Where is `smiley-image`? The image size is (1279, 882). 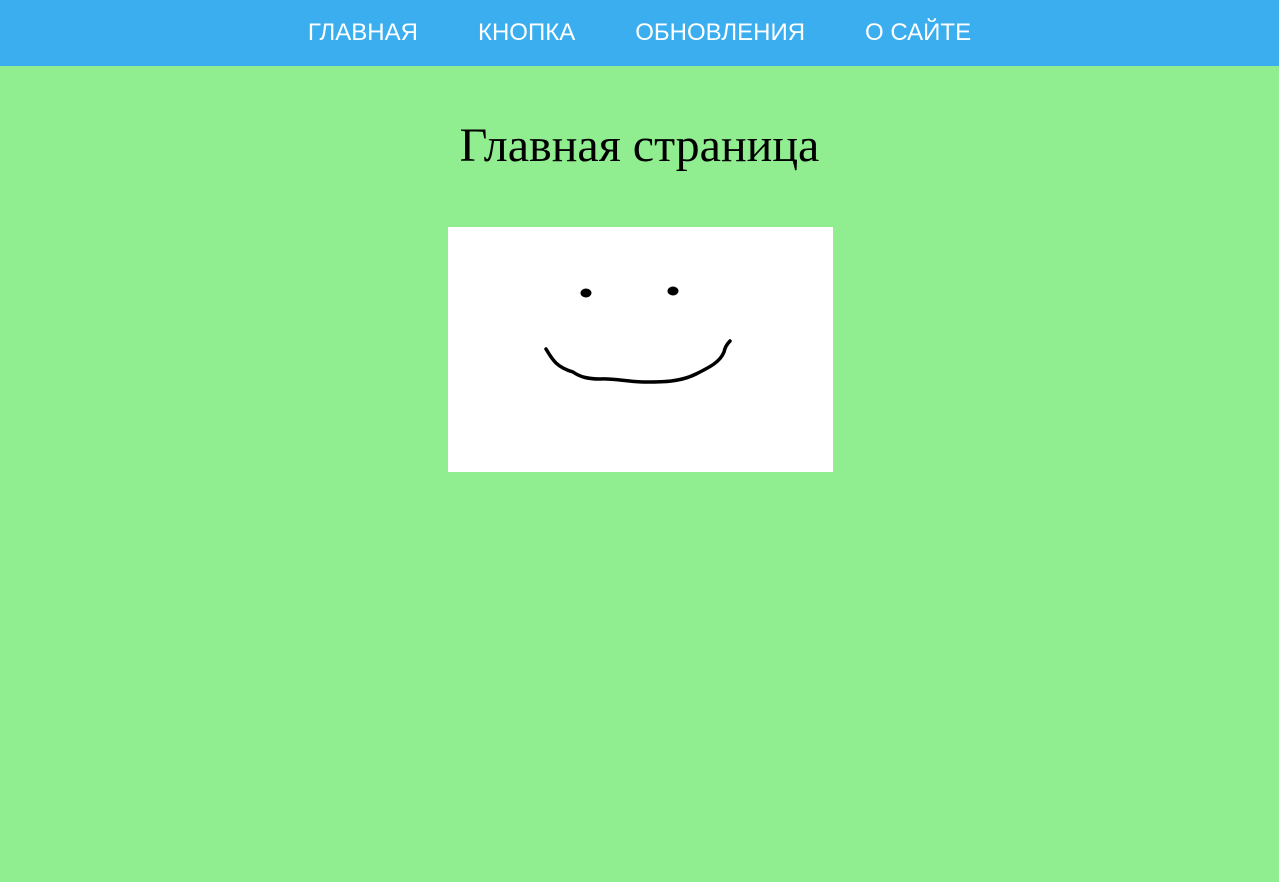 smiley-image is located at coordinates (640, 349).